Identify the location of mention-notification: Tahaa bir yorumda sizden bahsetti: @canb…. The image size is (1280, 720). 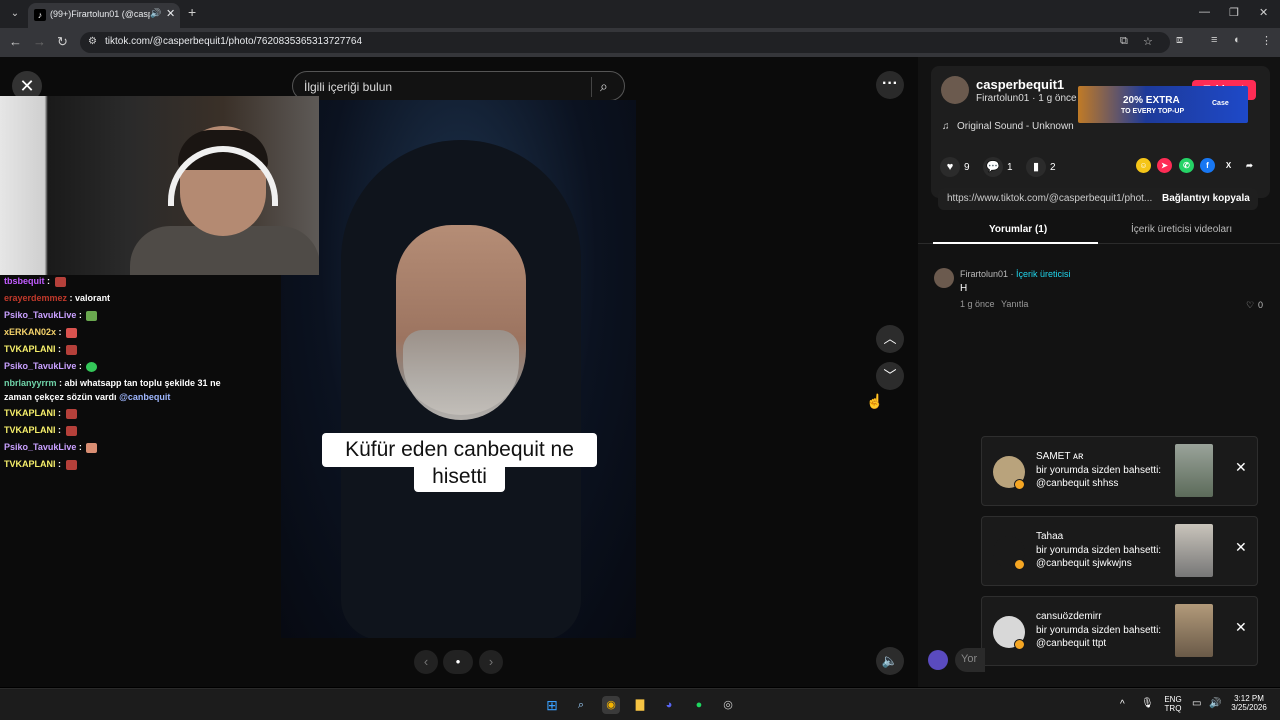
(1119, 551).